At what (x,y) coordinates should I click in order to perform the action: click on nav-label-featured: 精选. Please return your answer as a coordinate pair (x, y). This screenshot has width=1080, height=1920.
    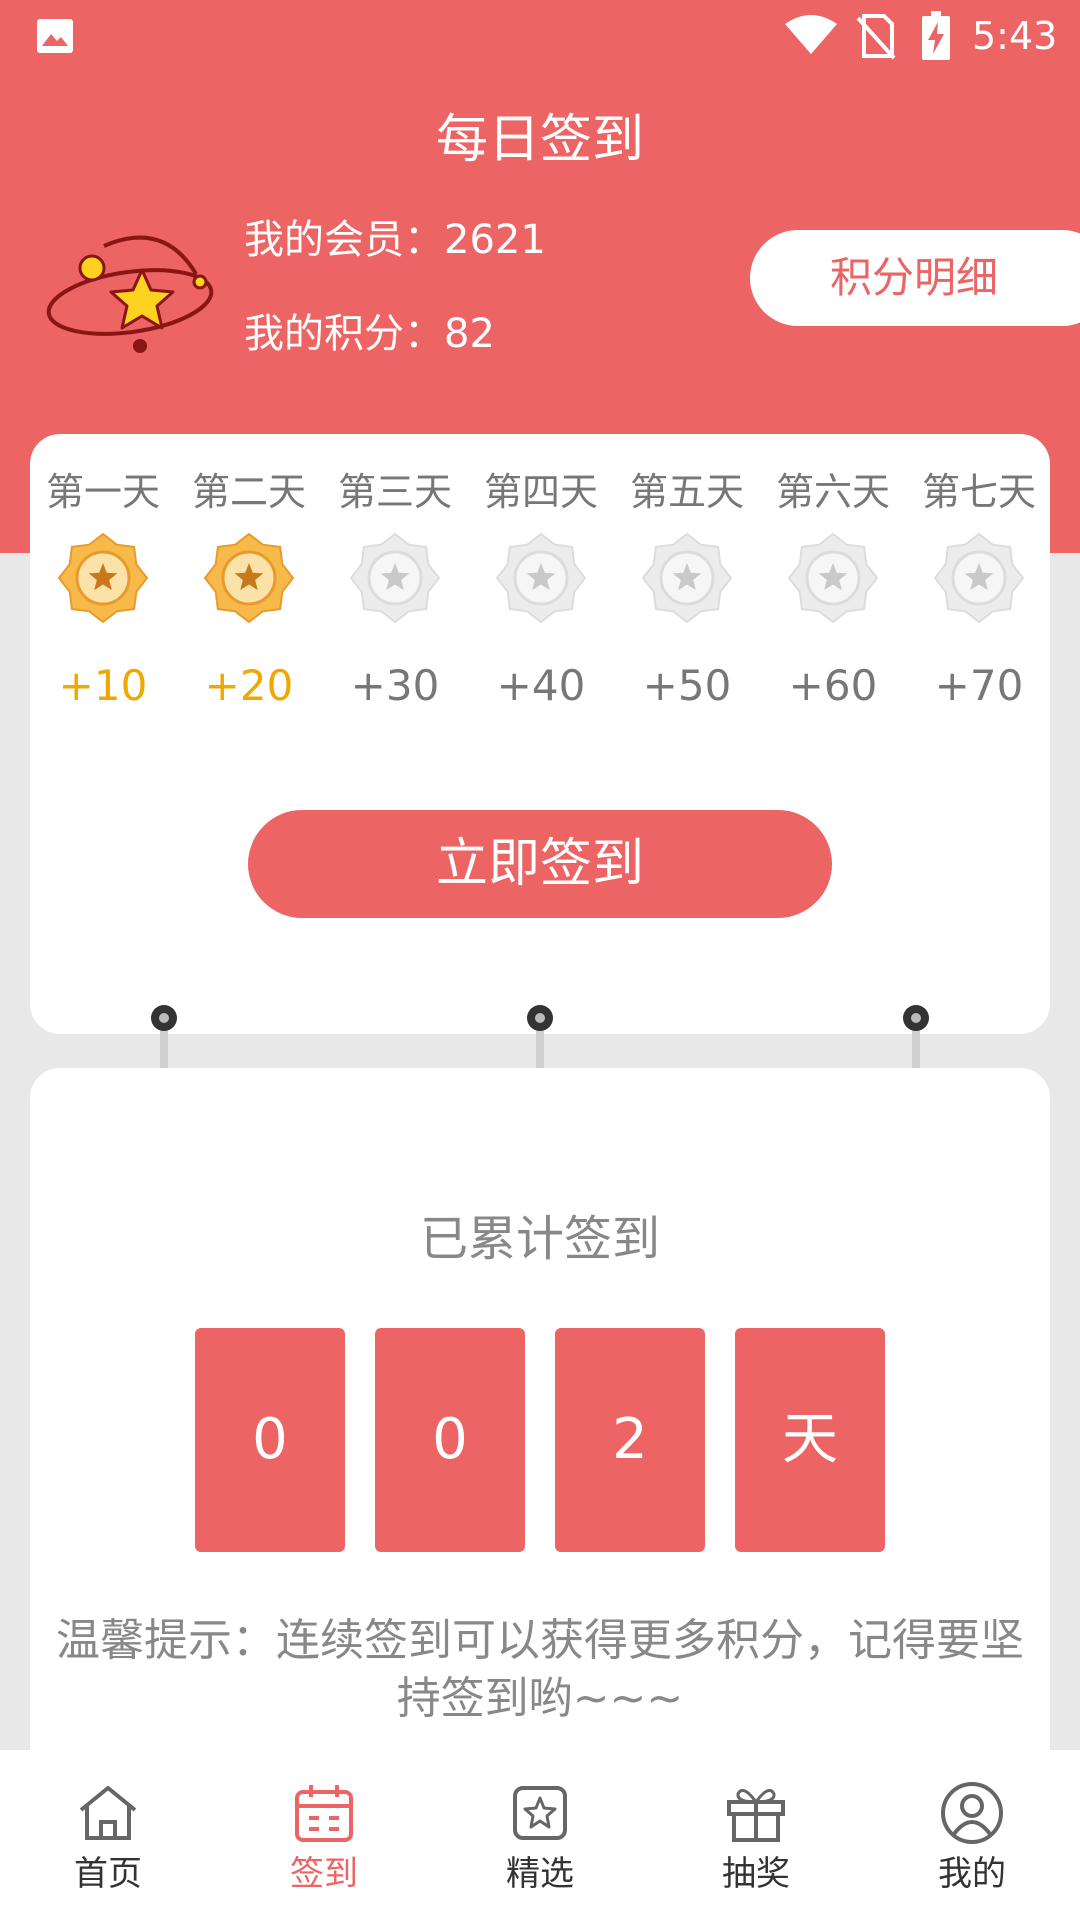
    Looking at the image, I should click on (540, 1874).